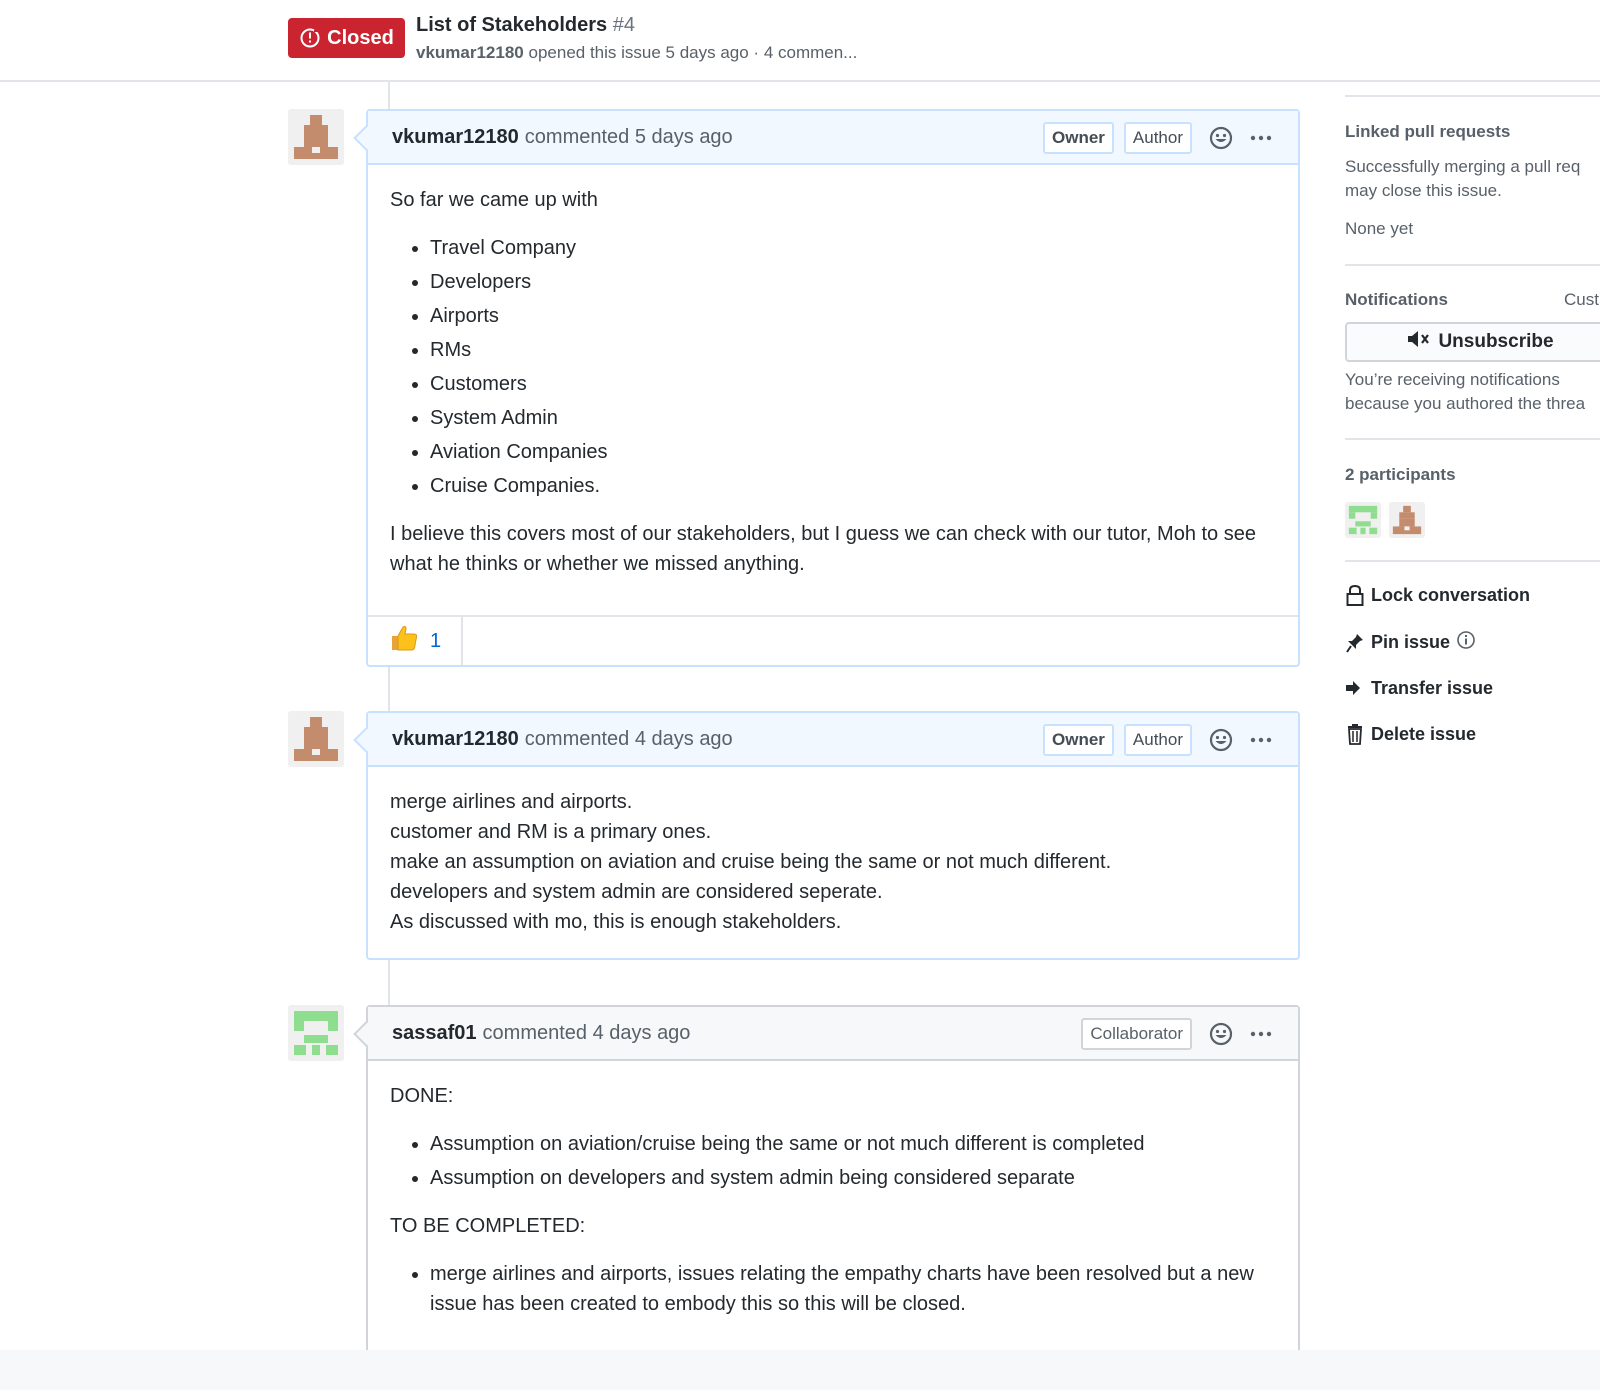 The image size is (1600, 1390). I want to click on lock-icon, so click(1355, 595).